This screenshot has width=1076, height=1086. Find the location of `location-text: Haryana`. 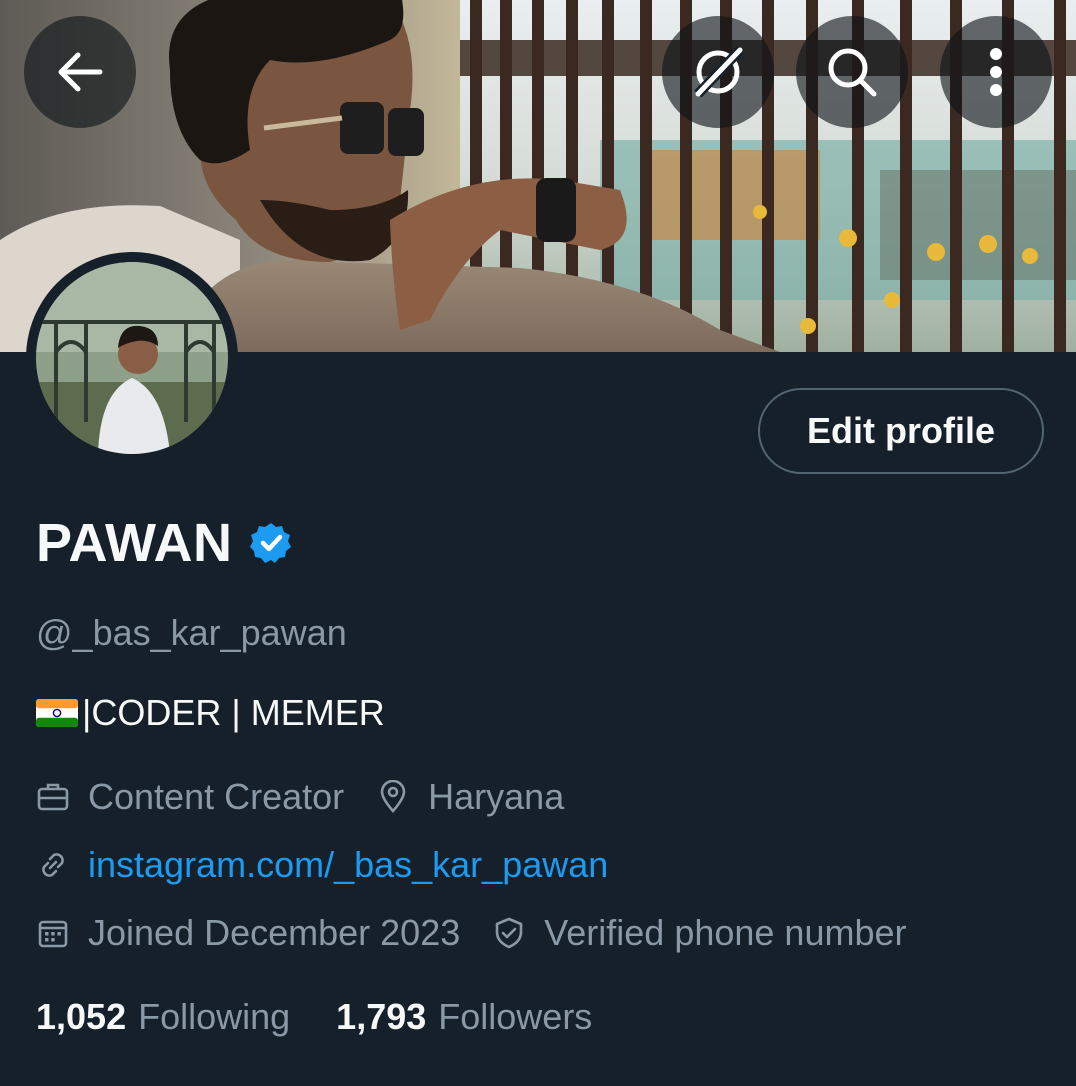

location-text: Haryana is located at coordinates (496, 796).